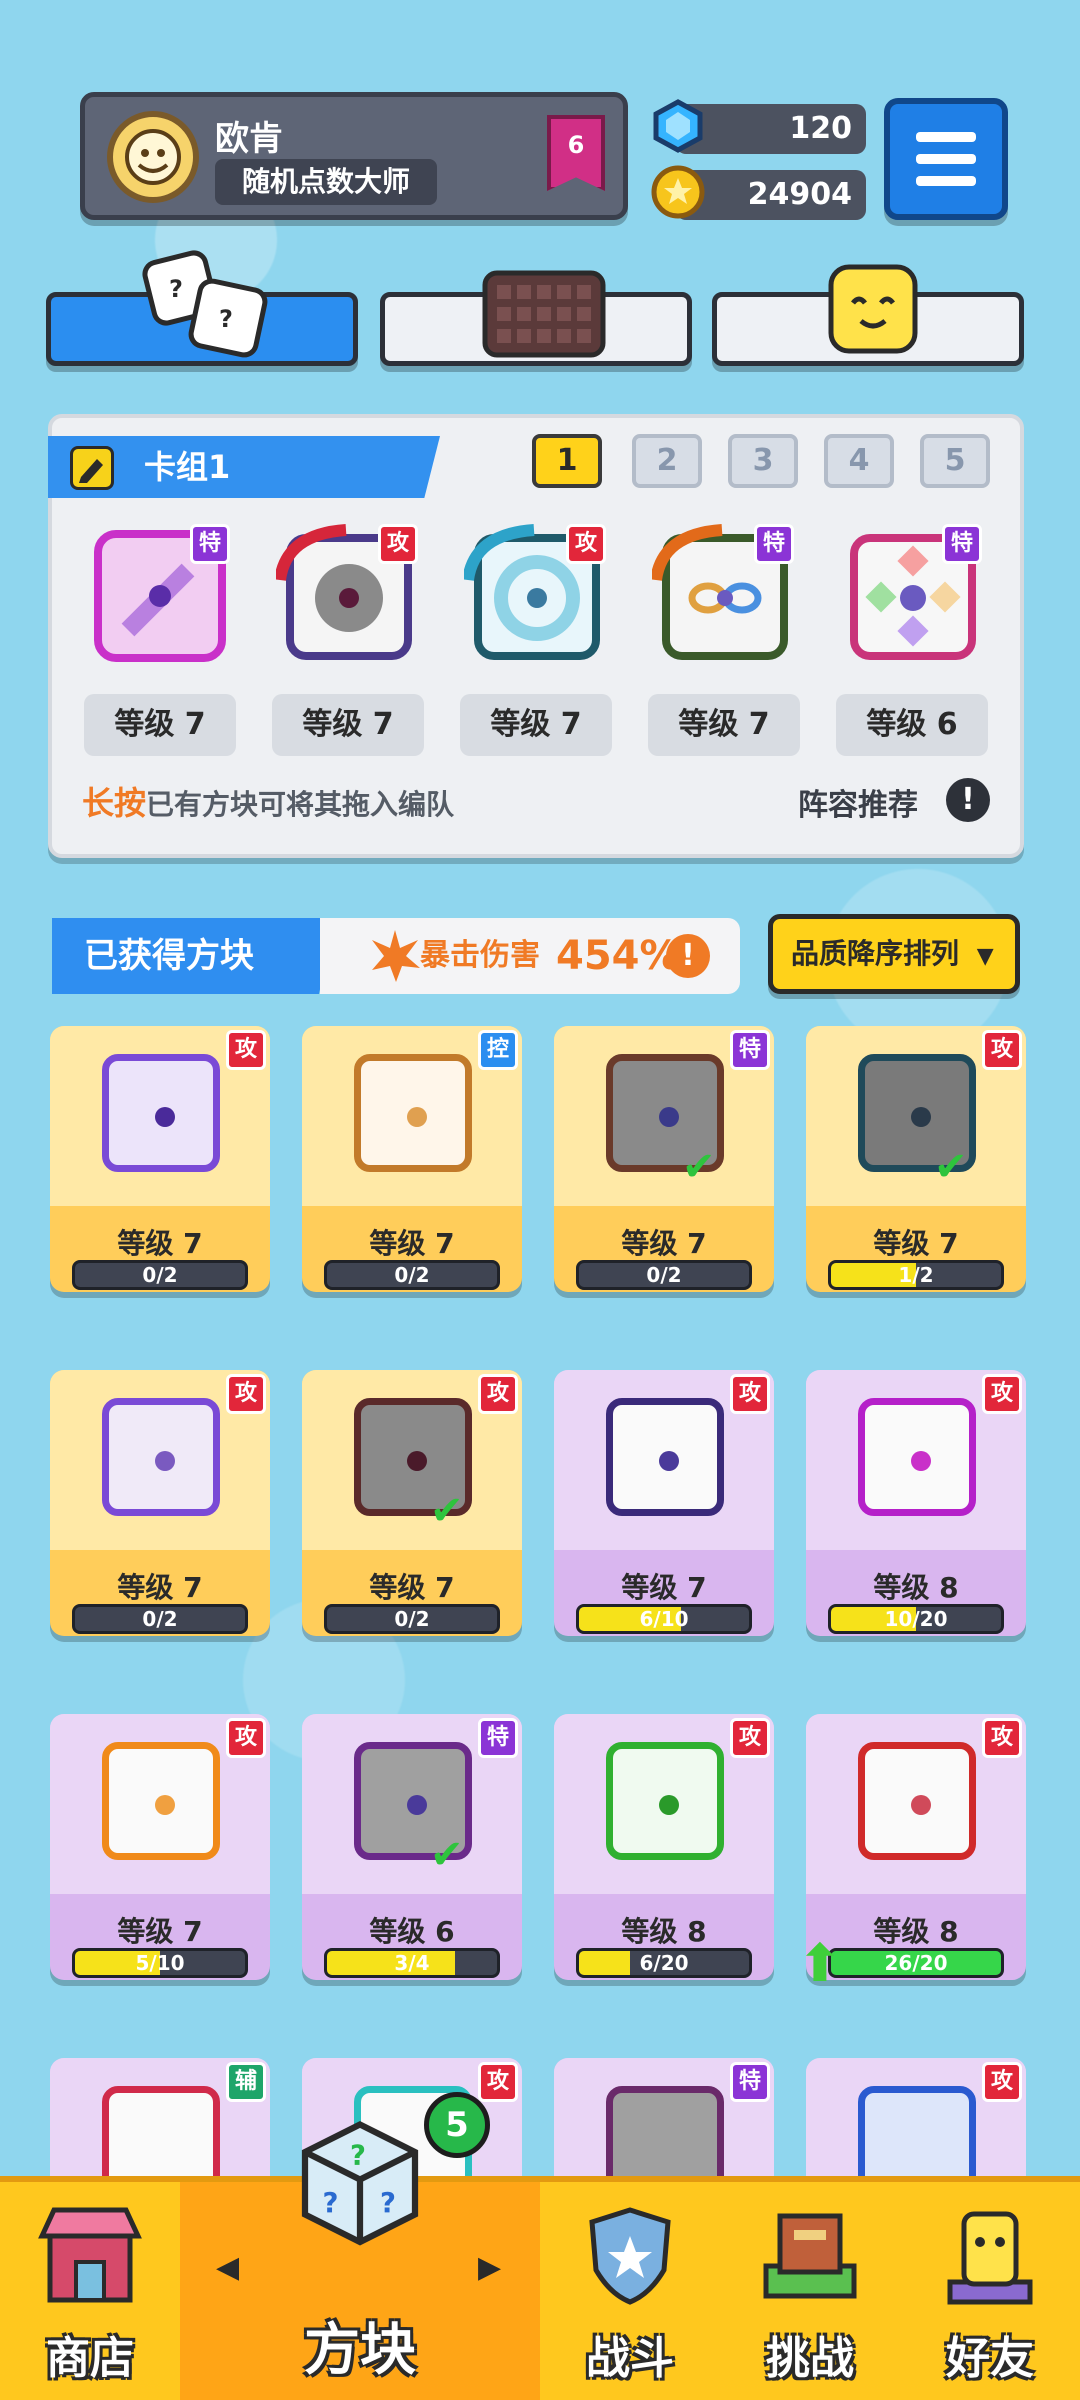 This screenshot has height=2400, width=1080. I want to click on card-level: 等级 8, so click(664, 1931).